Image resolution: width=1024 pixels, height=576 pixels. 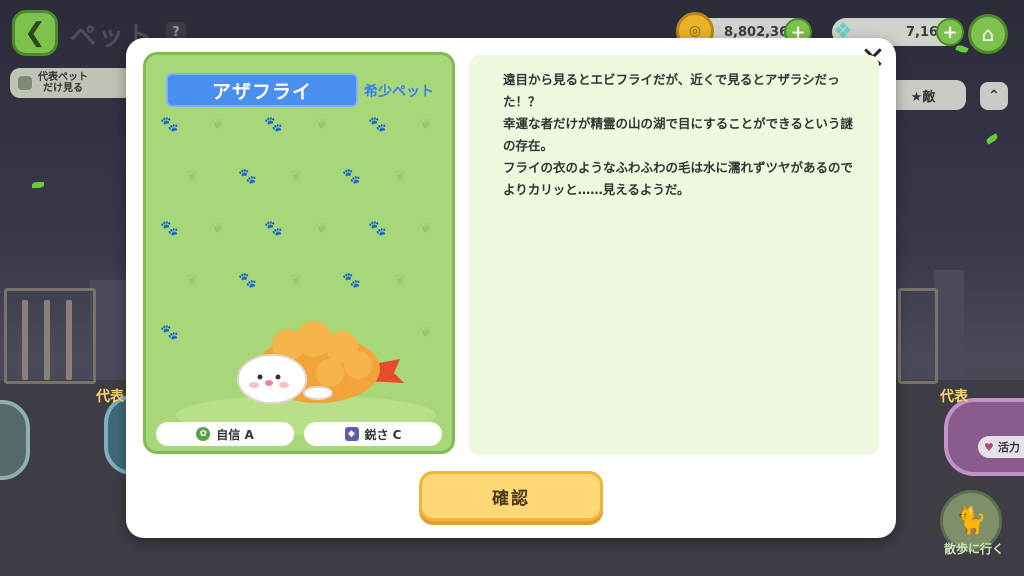 I want to click on confidence-stat: ✿ 自信 A, so click(x=225, y=434).